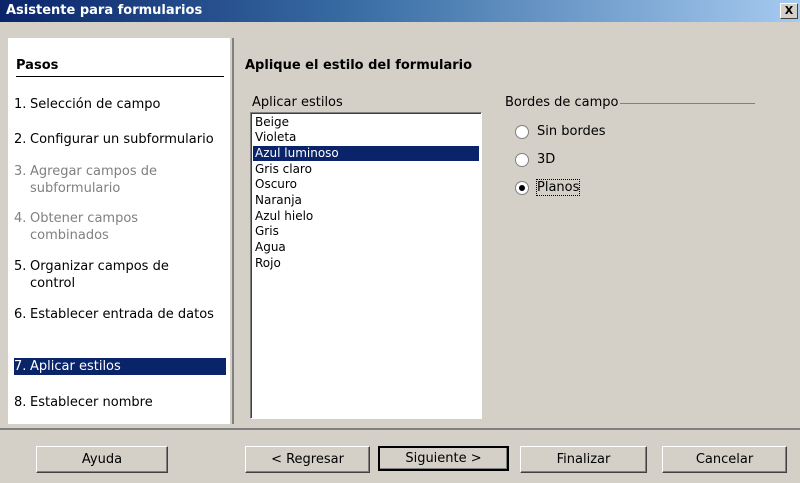  Describe the element at coordinates (366, 122) in the screenshot. I see `style-option: Beige` at that location.